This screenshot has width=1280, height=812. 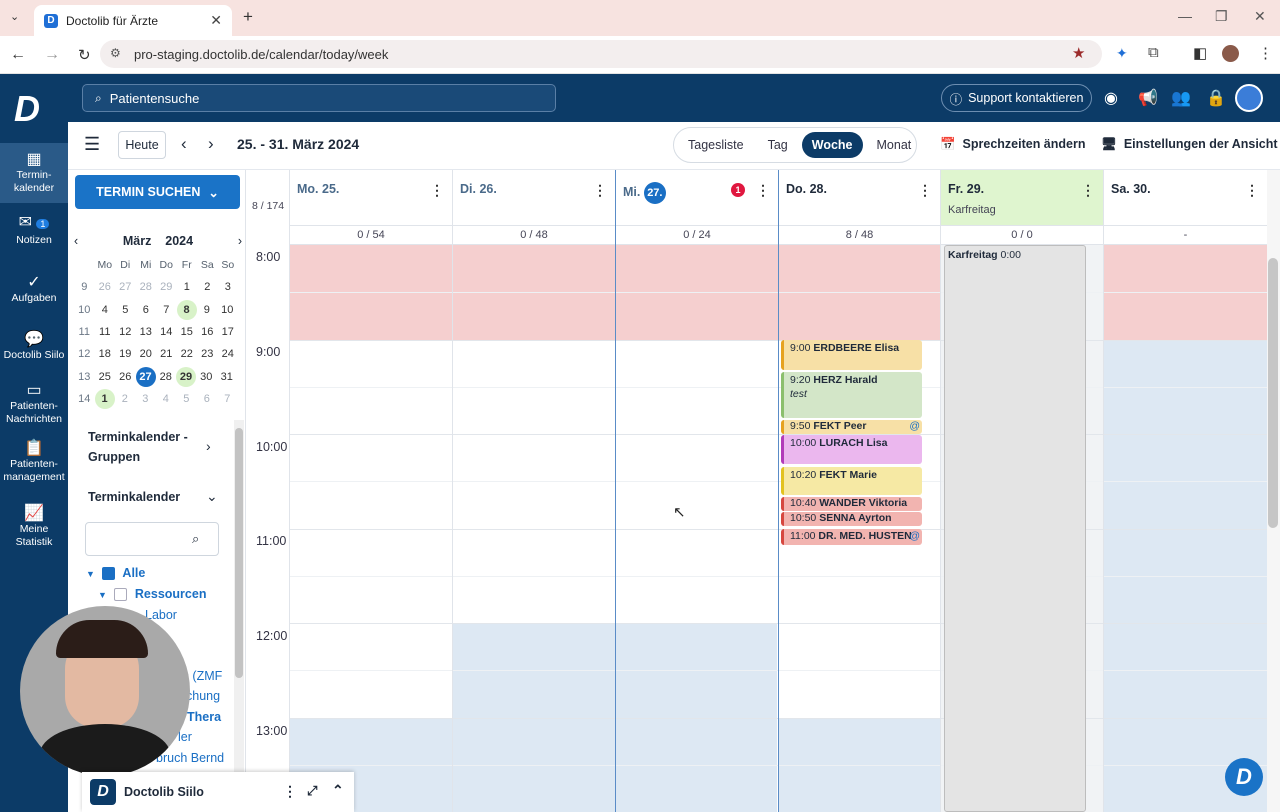 What do you see at coordinates (27, 109) in the screenshot?
I see `doctolib-logo: D` at bounding box center [27, 109].